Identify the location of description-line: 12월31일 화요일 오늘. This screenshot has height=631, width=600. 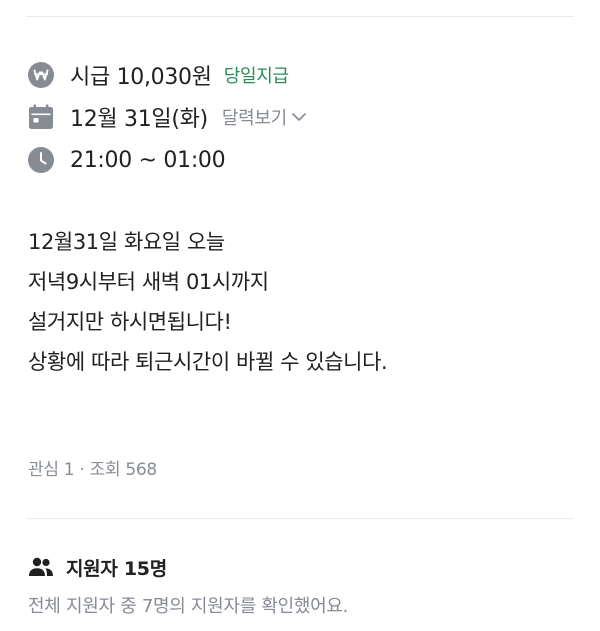
(126, 242).